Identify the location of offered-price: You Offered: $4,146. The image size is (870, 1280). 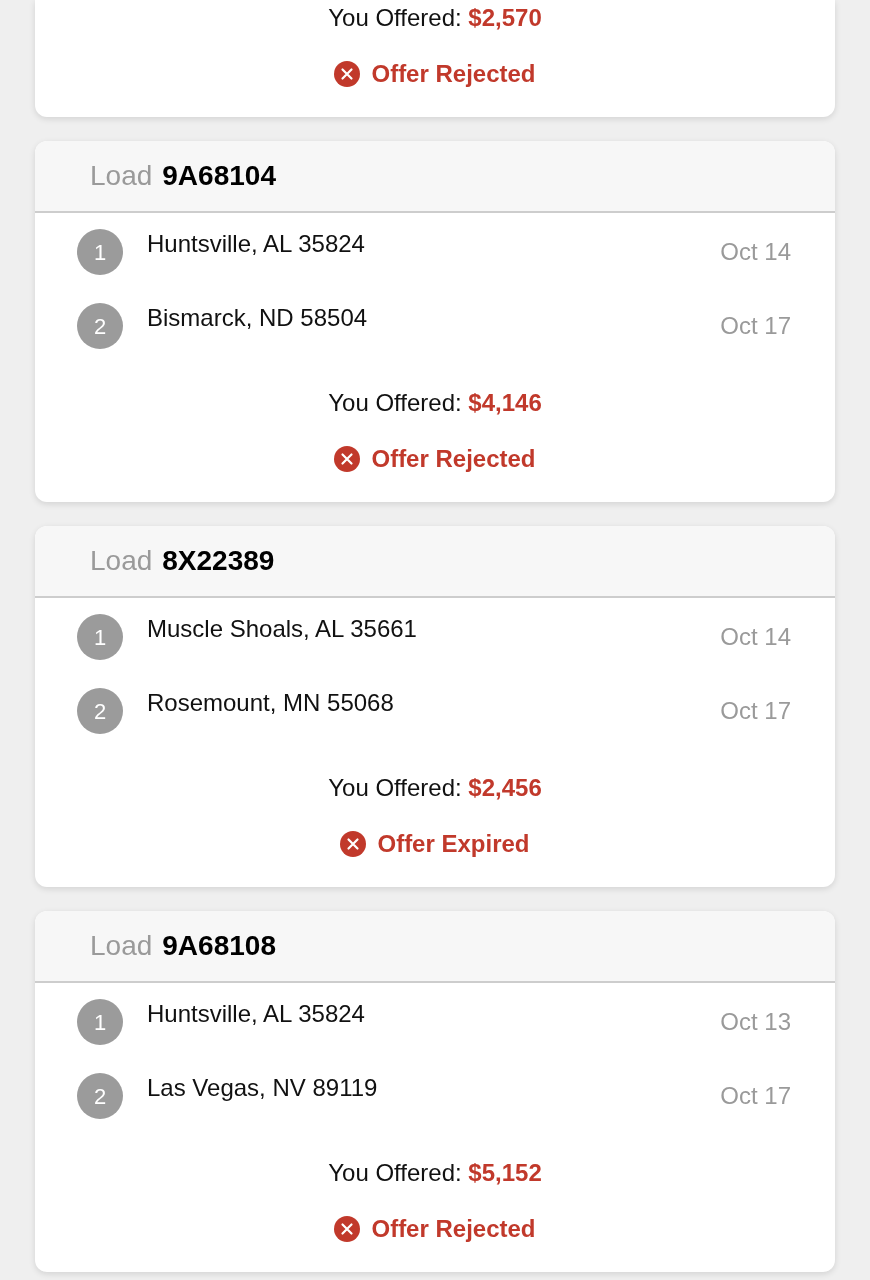
(435, 403).